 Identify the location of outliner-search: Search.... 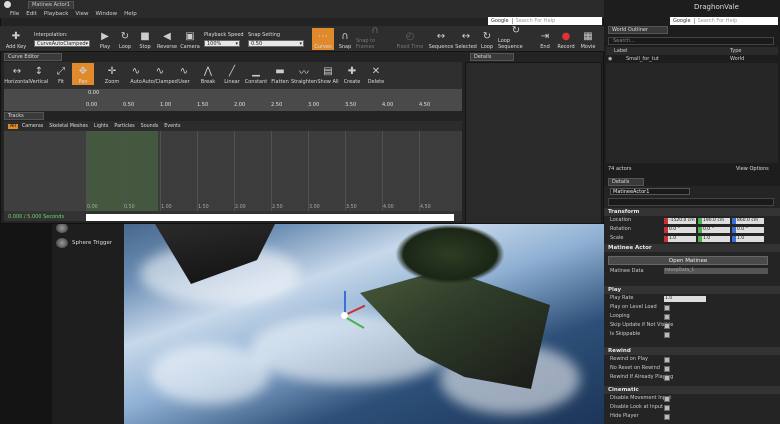
(691, 41).